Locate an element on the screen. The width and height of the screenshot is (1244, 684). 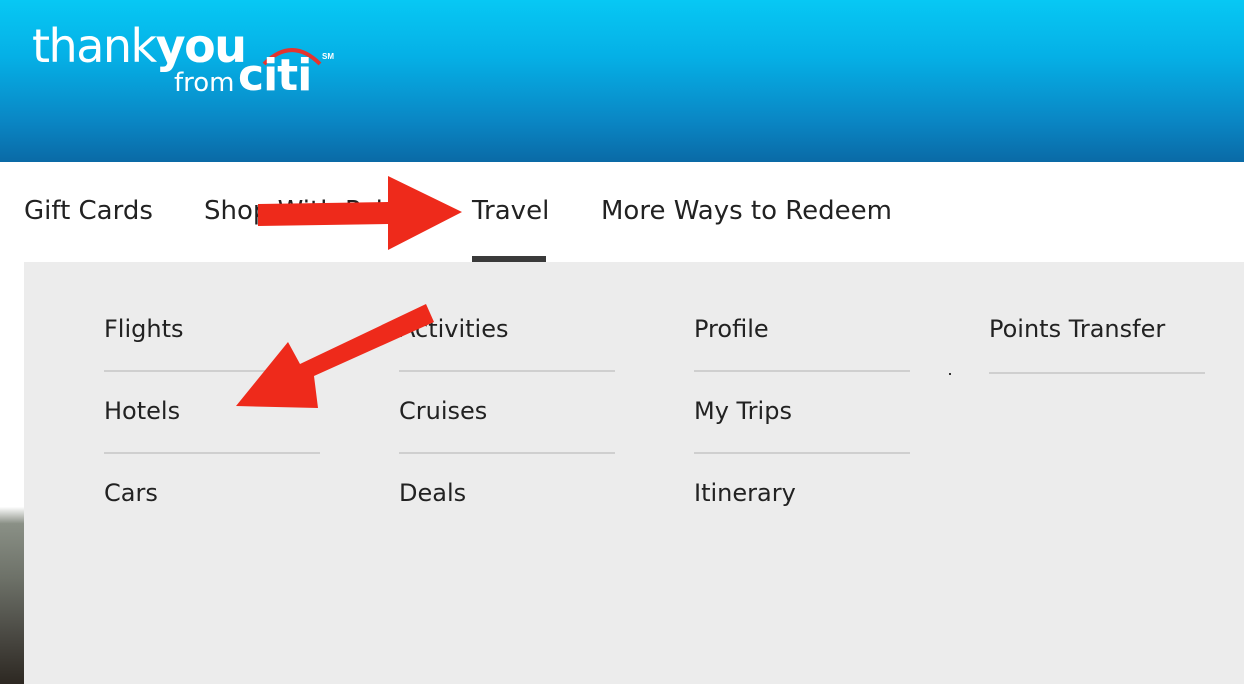
logo-citi-text: citi is located at coordinates (275, 75).